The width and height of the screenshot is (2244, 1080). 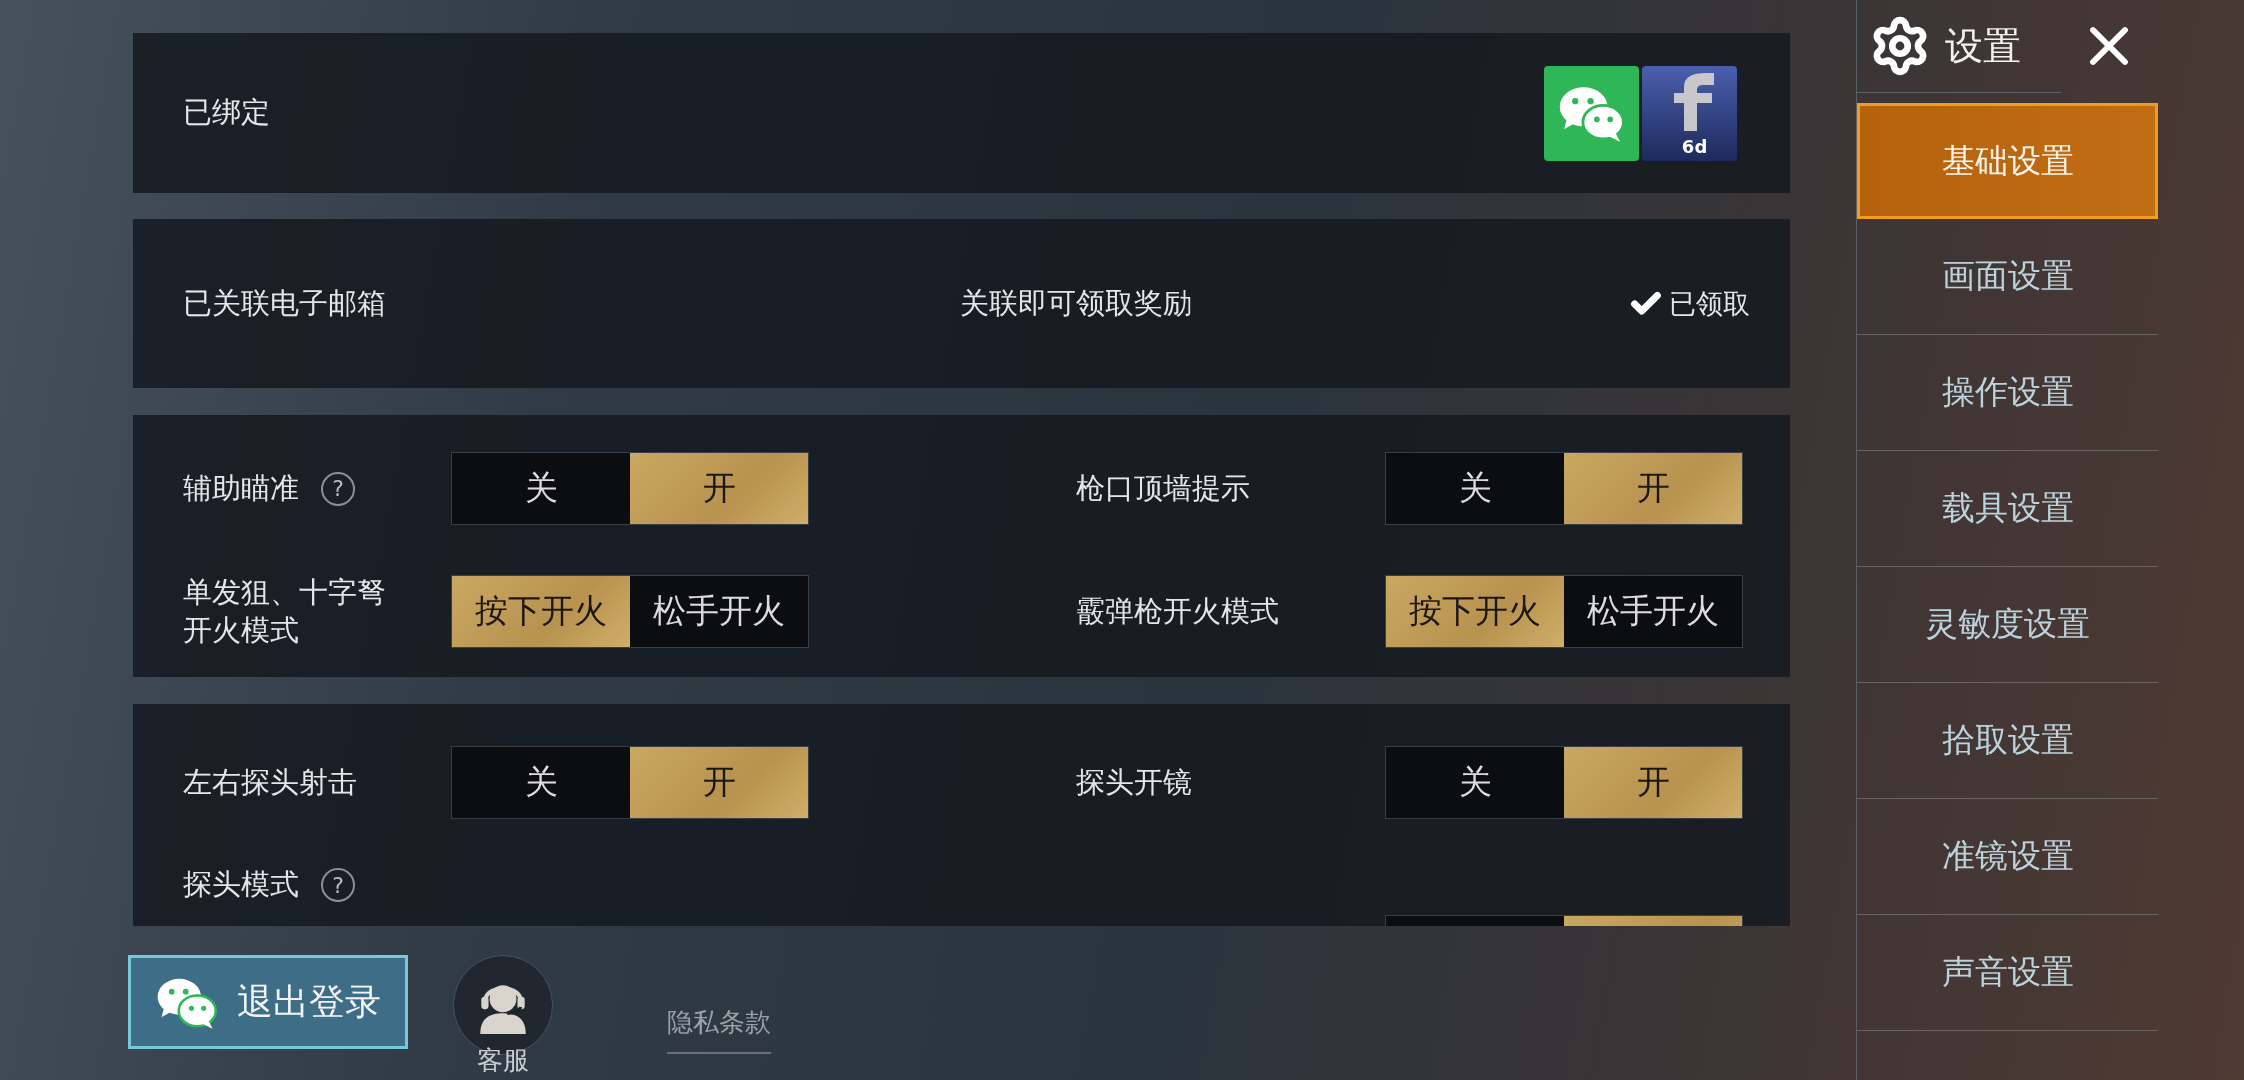 What do you see at coordinates (268, 1002) in the screenshot?
I see `logout-button: 退出登录` at bounding box center [268, 1002].